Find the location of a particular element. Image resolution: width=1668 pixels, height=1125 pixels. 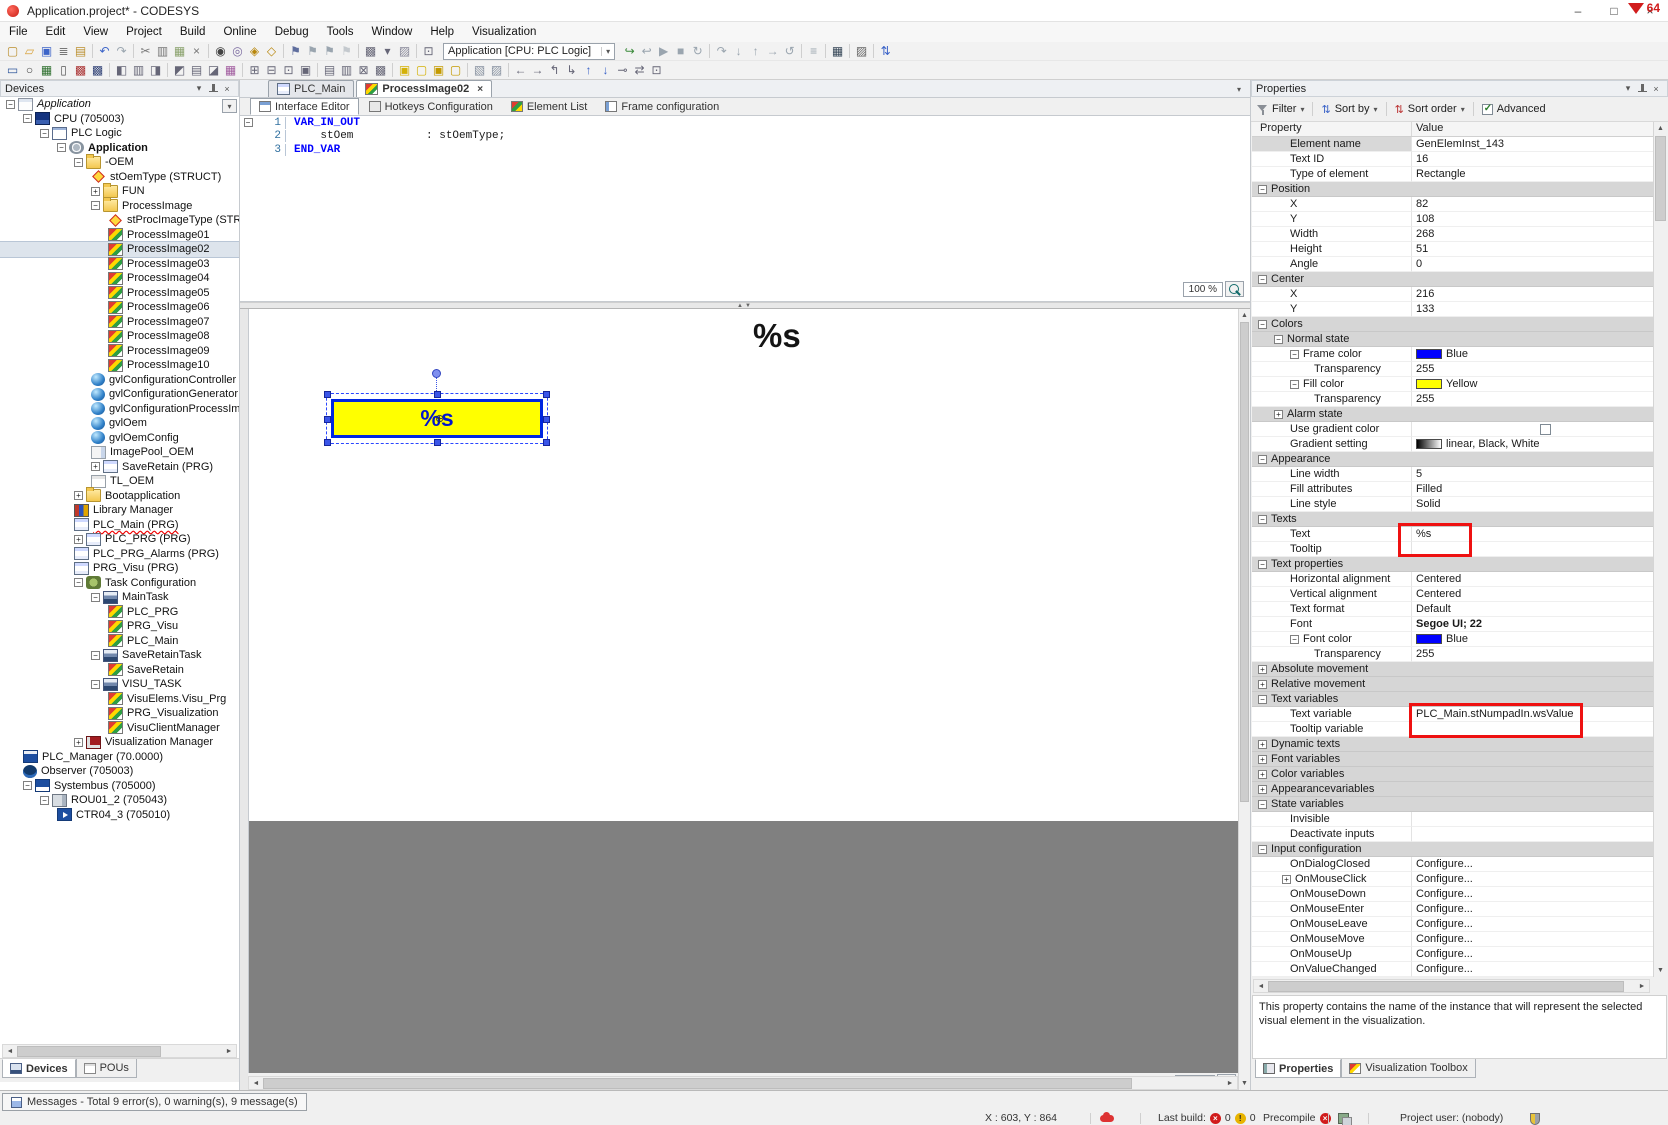

toolbar-icon-cut: ✂ is located at coordinates (145, 51).